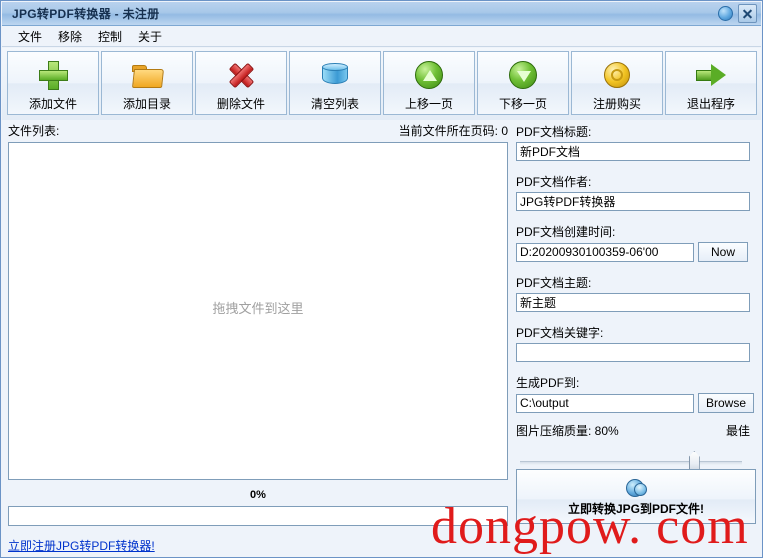 Image resolution: width=763 pixels, height=558 pixels. I want to click on toolbar: 添加文件 添加目录 删除文件 清空列表 上移一页 下移一页 注册购买 退出程序, so click(381, 84).